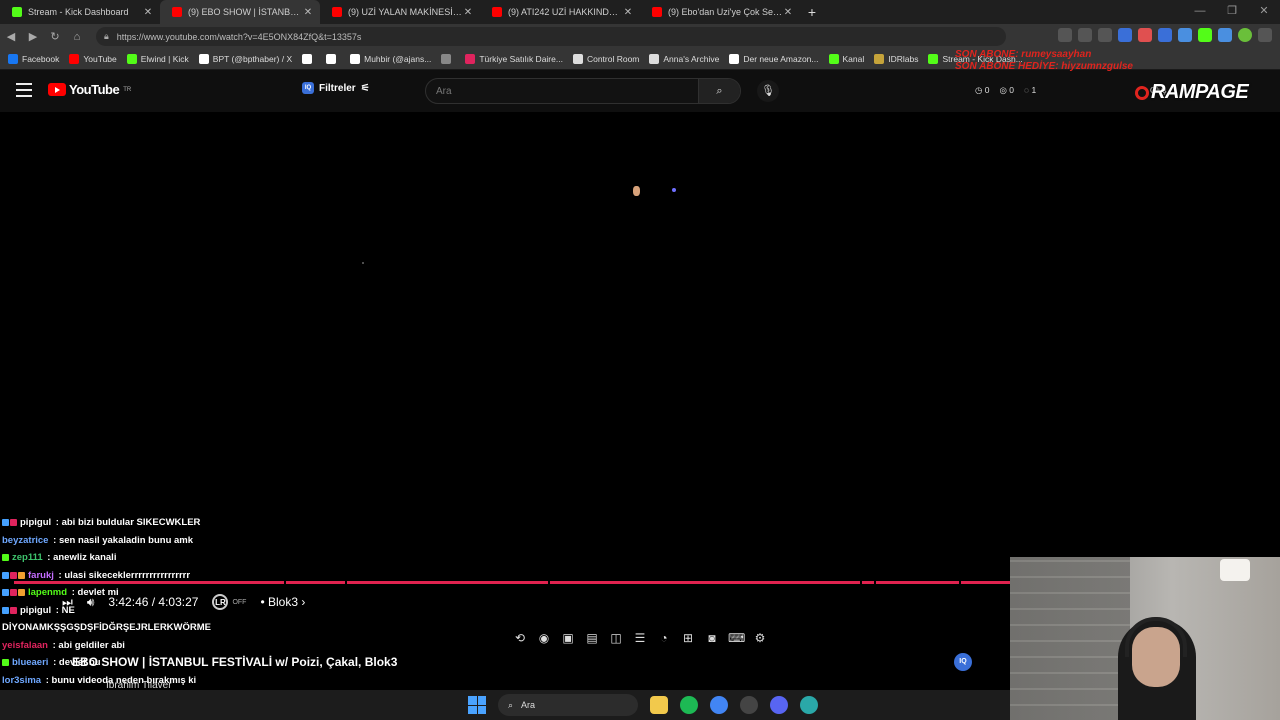 The height and width of the screenshot is (720, 1280). What do you see at coordinates (77, 37) in the screenshot?
I see `home-icon: ⌂` at bounding box center [77, 37].